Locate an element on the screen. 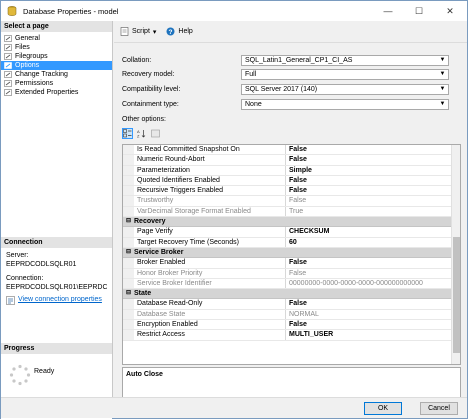 Image resolution: width=468 pixels, height=419 pixels. containment-type-row: Containment type: None ▼ is located at coordinates (285, 104).